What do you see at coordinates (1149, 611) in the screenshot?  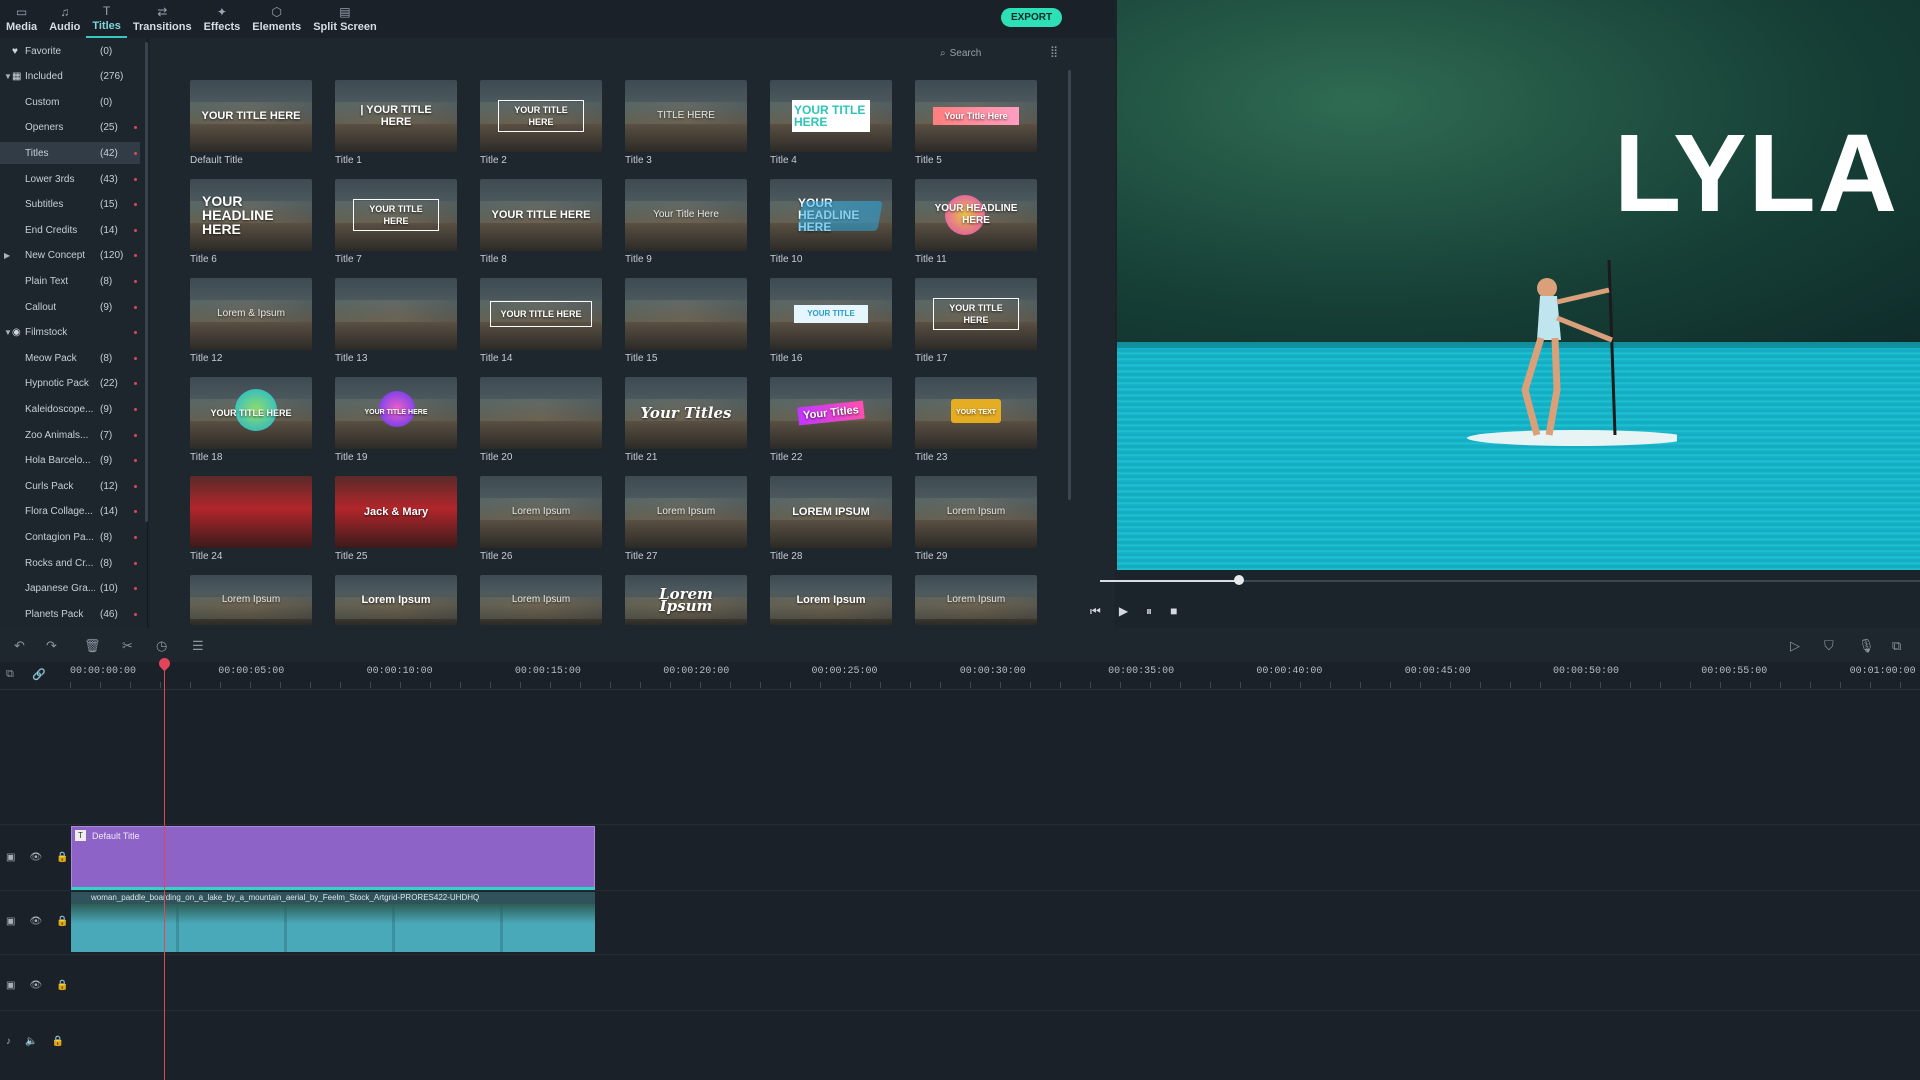 I see `pause-icon: ⏸` at bounding box center [1149, 611].